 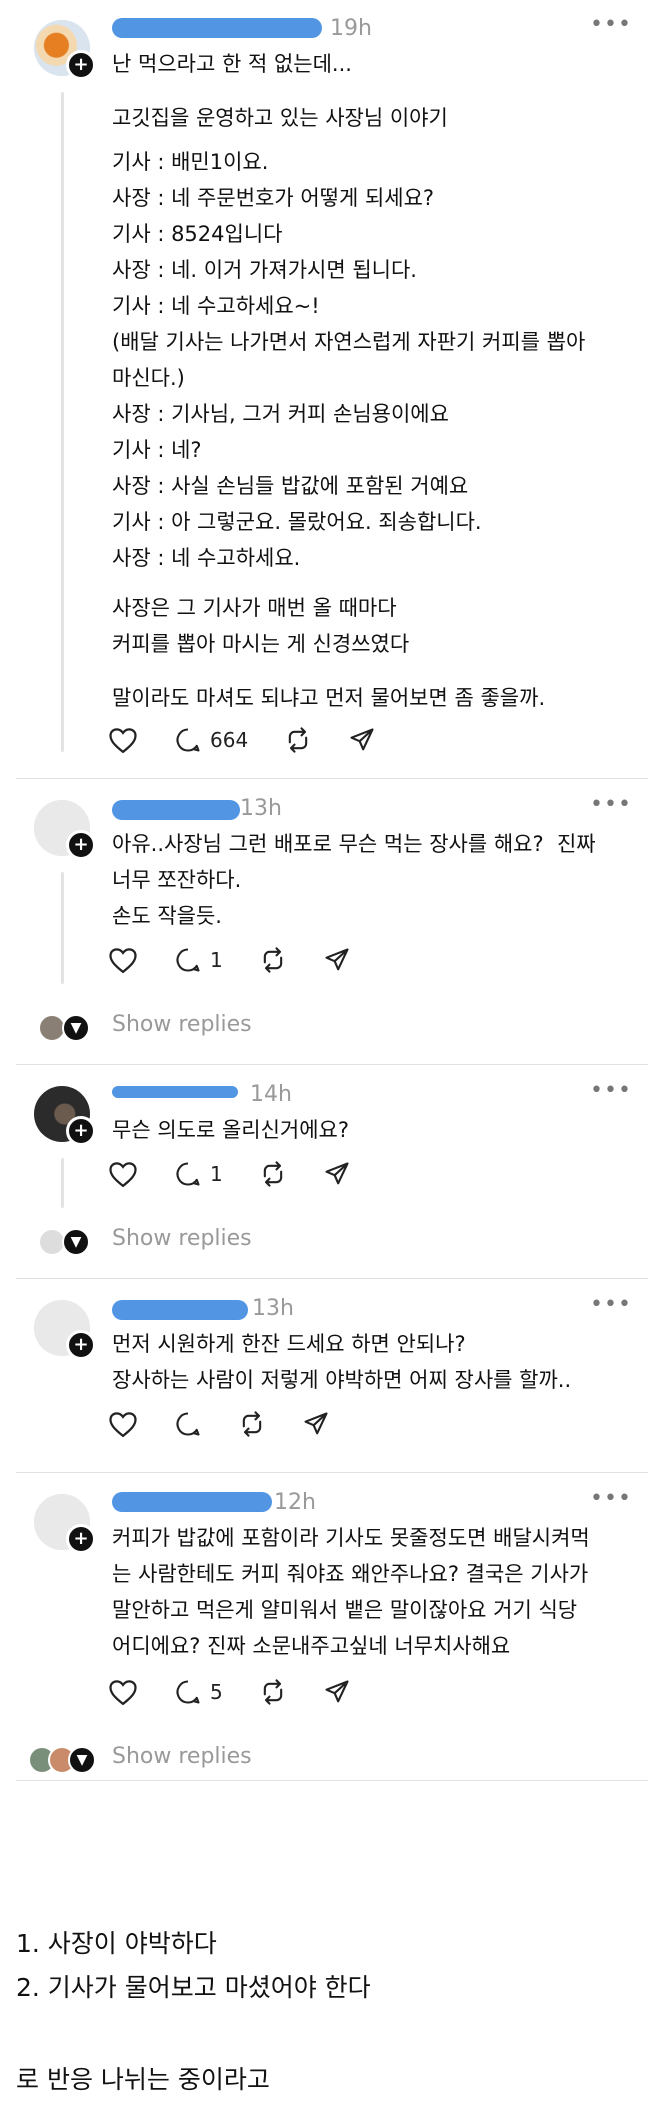 What do you see at coordinates (354, 844) in the screenshot?
I see `reply-text-line: 아유..사장님 그런 배포로 무슨 먹는 장사를 해요? 진짜` at bounding box center [354, 844].